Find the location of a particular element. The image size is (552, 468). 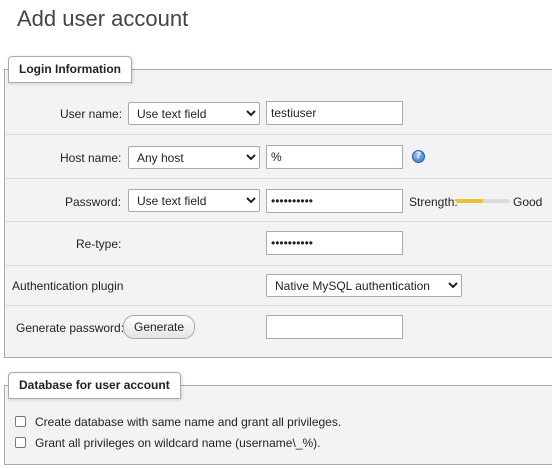

generate-password-label: Generate password: is located at coordinates (70, 328).